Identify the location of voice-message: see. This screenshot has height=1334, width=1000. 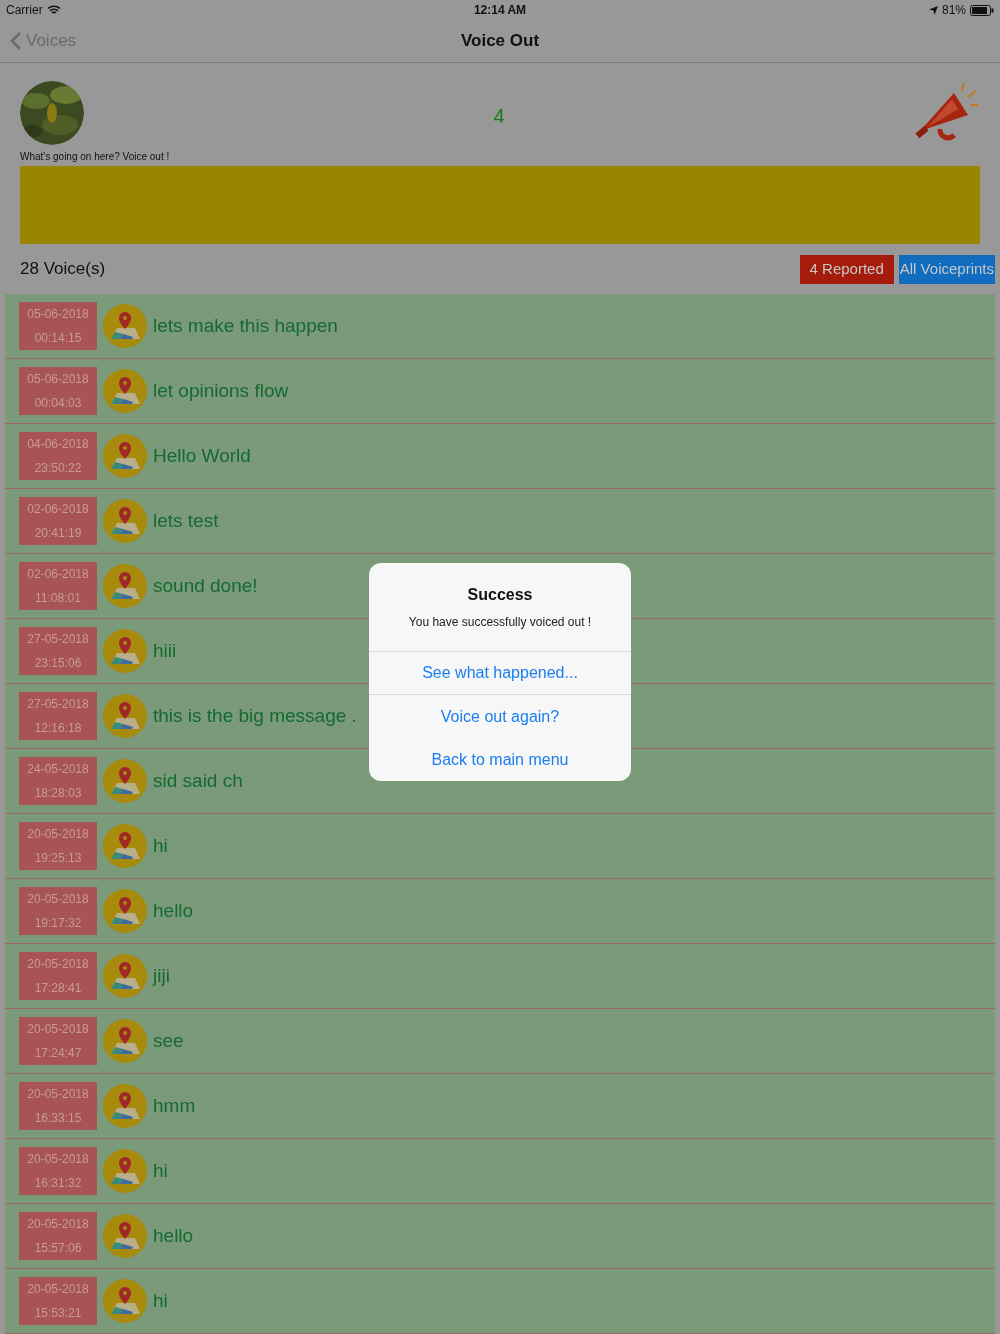
(168, 1041).